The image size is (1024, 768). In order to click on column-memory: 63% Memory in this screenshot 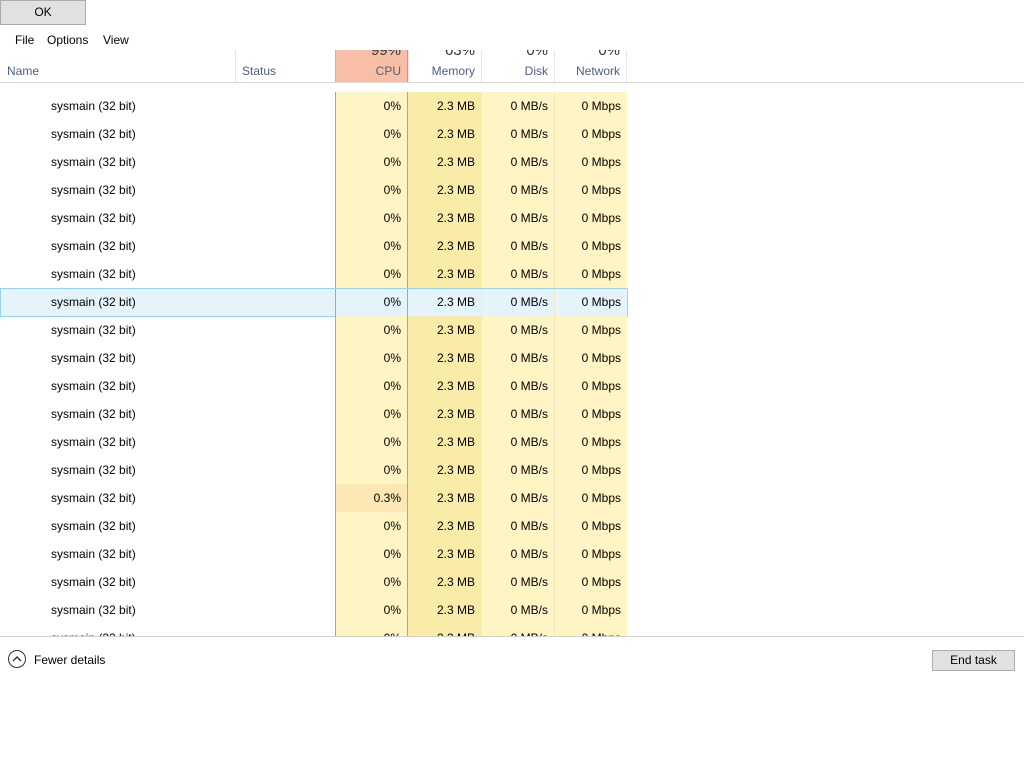, I will do `click(444, 66)`.